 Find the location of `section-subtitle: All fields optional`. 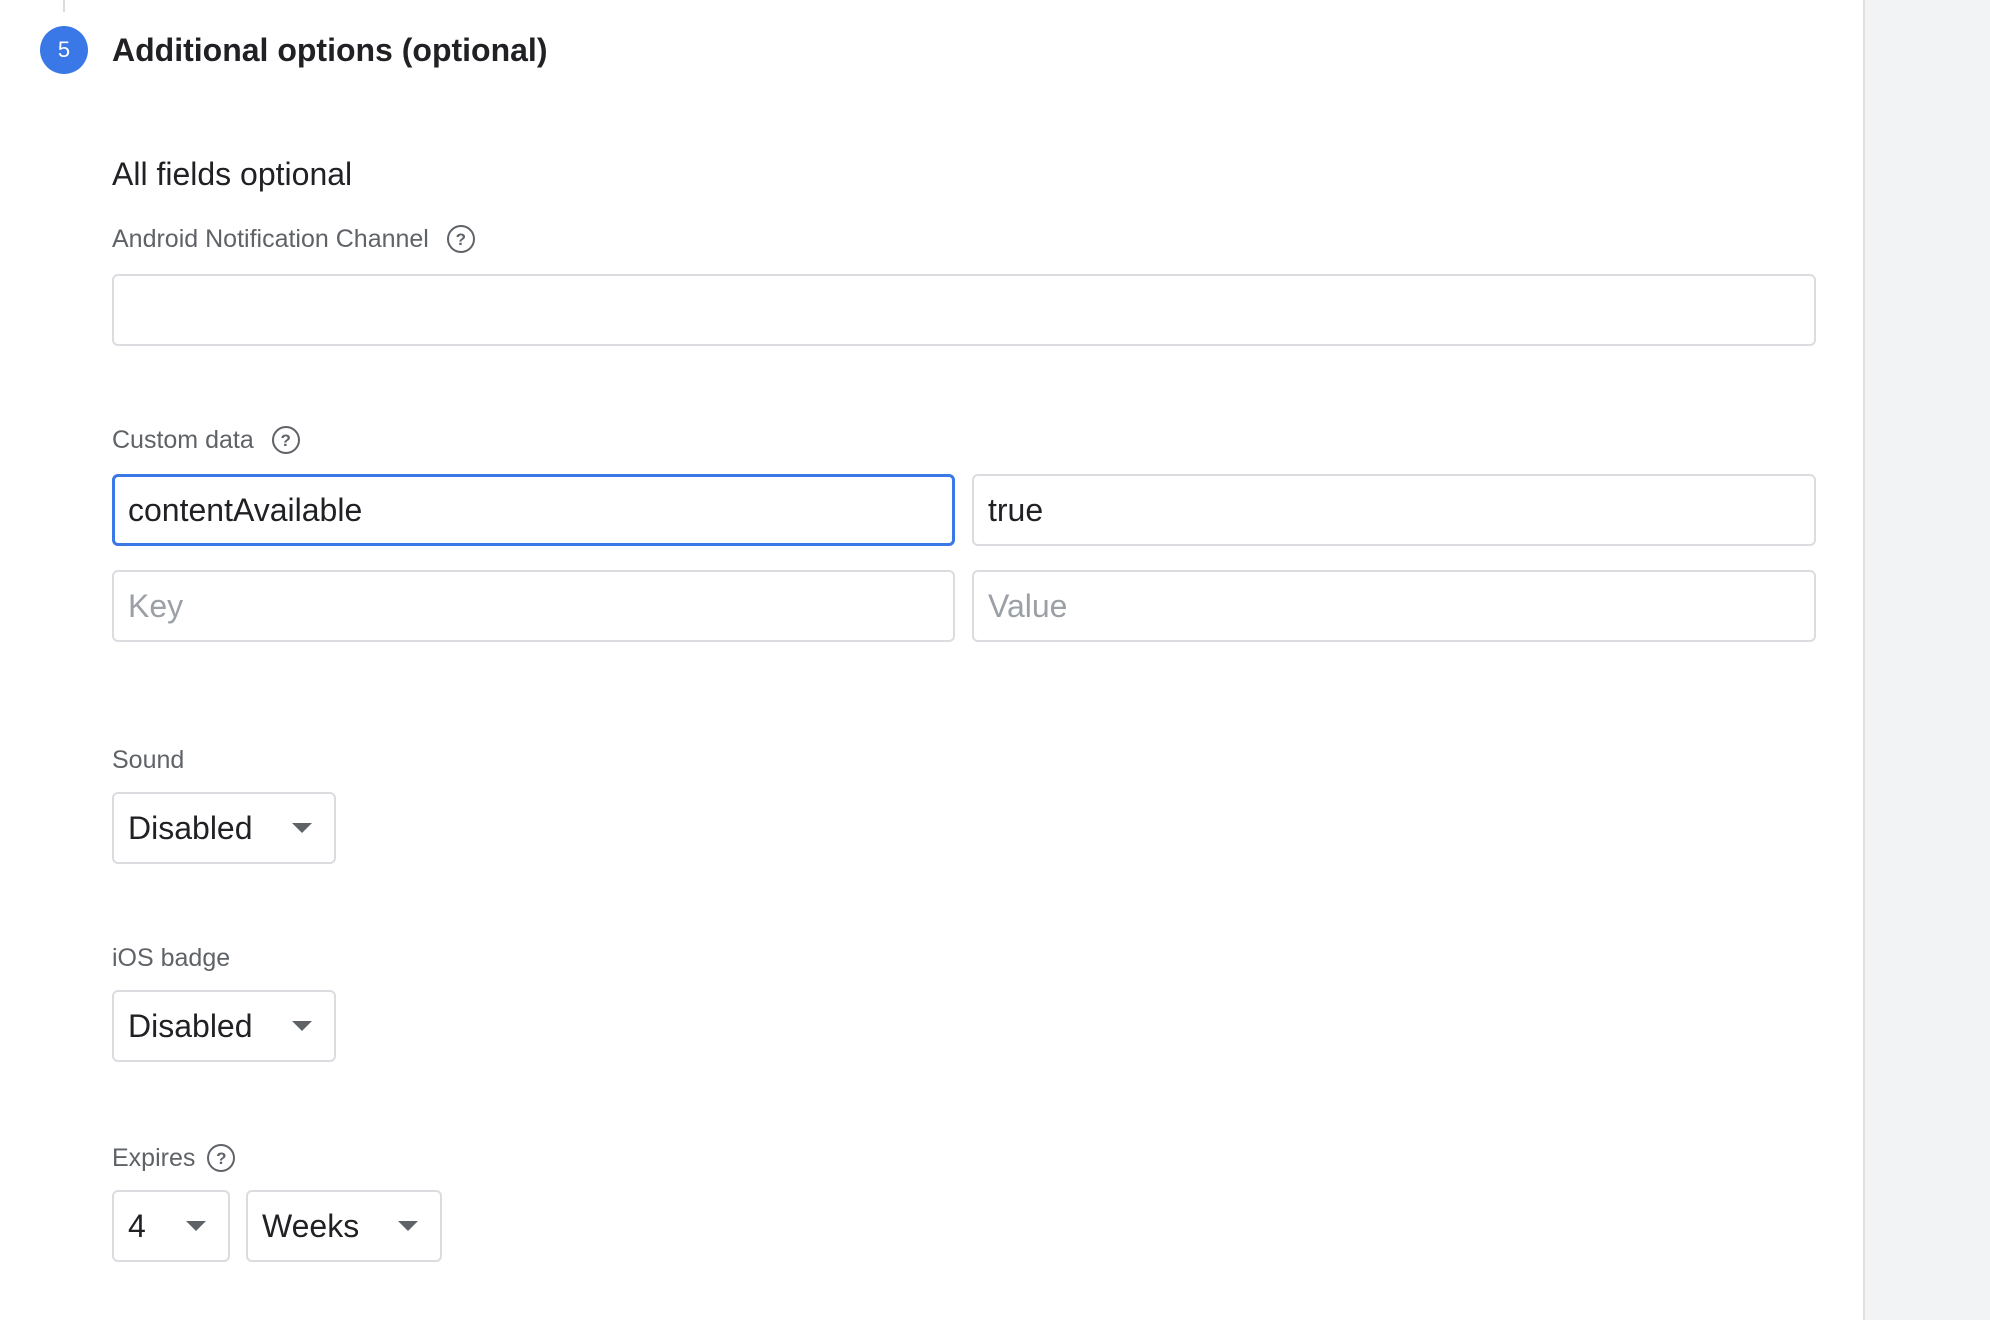

section-subtitle: All fields optional is located at coordinates (232, 174).